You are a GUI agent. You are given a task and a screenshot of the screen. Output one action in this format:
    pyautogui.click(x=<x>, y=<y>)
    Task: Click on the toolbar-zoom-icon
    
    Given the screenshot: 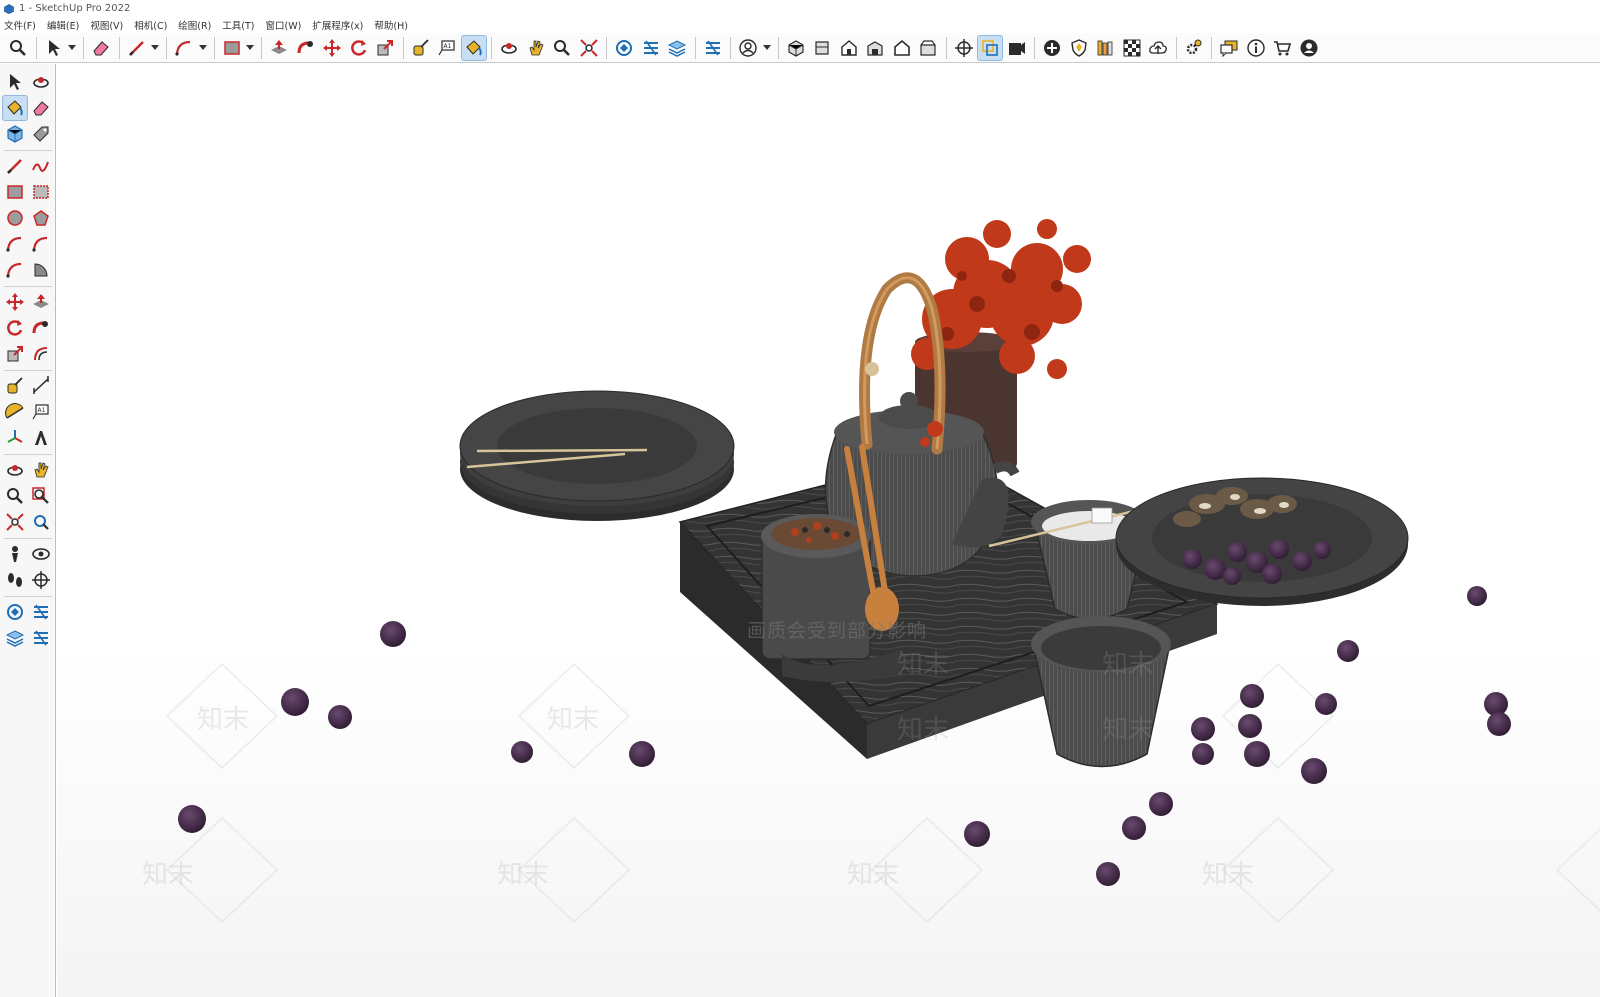 What is the action you would take?
    pyautogui.click(x=18, y=48)
    